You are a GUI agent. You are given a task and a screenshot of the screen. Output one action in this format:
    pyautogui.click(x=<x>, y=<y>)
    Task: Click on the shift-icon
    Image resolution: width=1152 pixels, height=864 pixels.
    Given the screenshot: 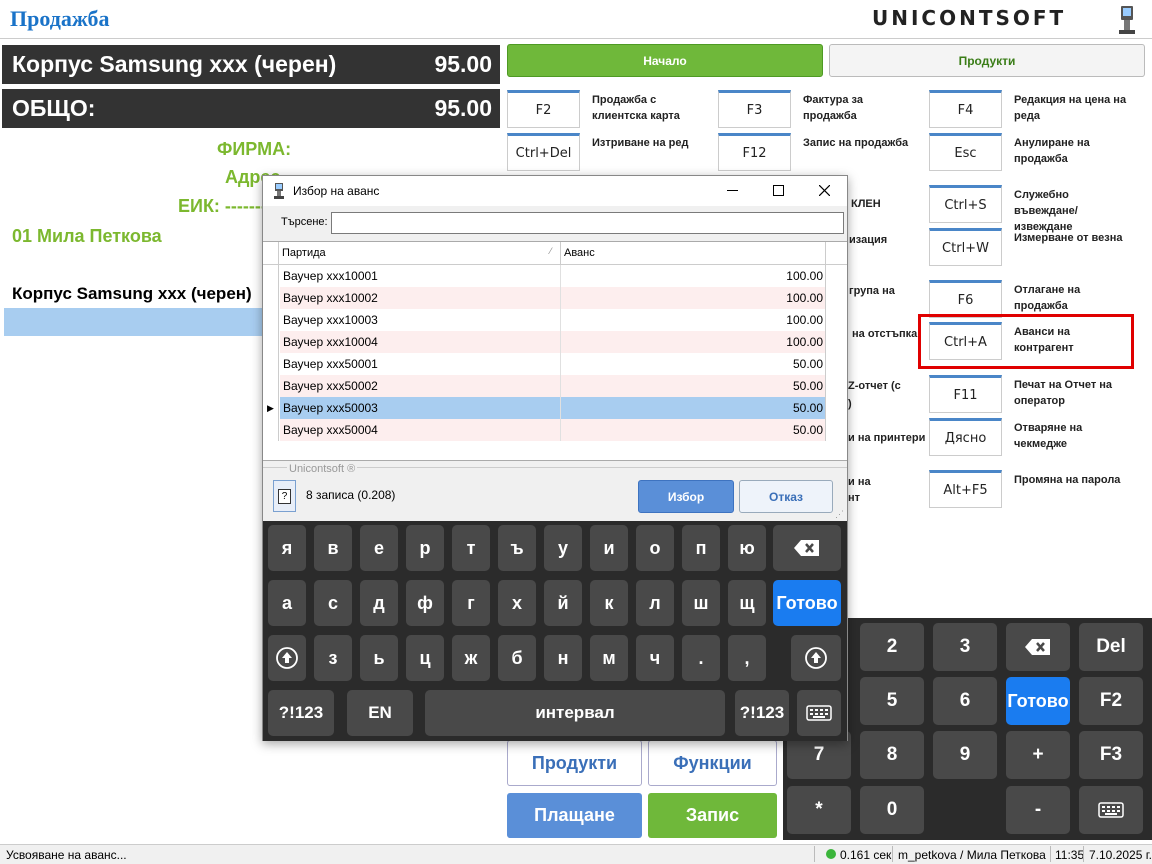 What is the action you would take?
    pyautogui.click(x=816, y=658)
    